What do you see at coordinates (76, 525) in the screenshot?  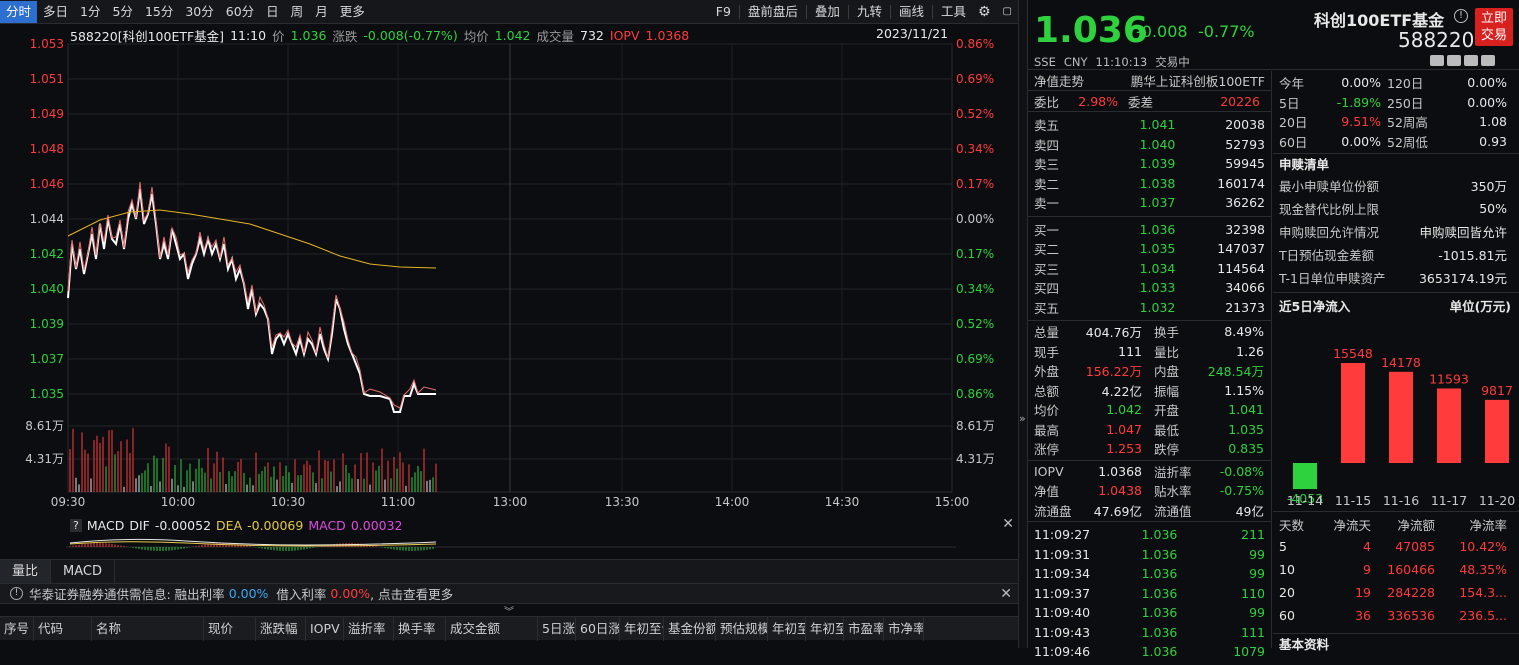 I see `help-icon: ?` at bounding box center [76, 525].